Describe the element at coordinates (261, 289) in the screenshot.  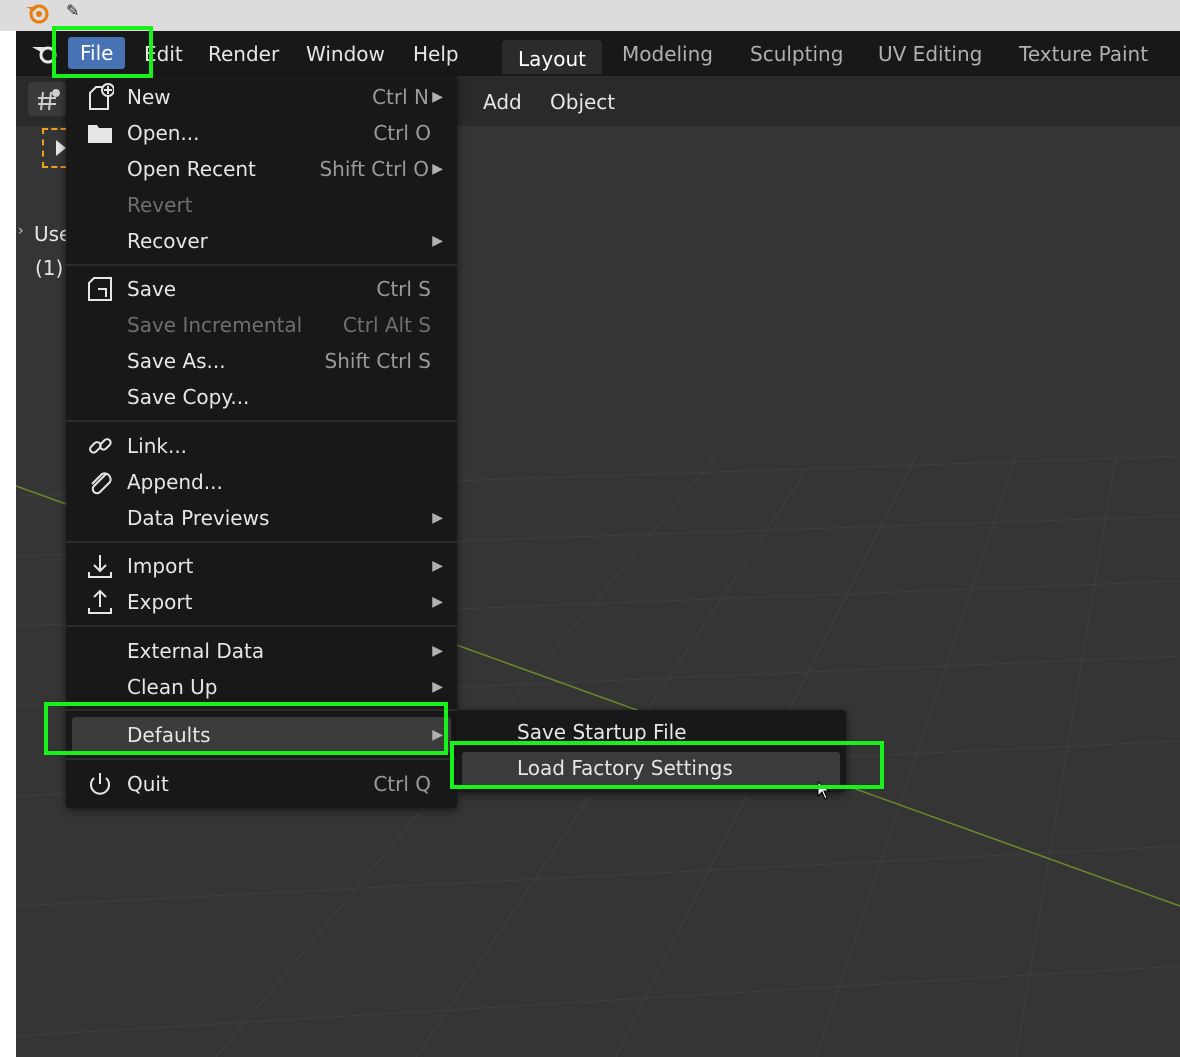
I see `menu-item-save: Save Ctrl S` at that location.